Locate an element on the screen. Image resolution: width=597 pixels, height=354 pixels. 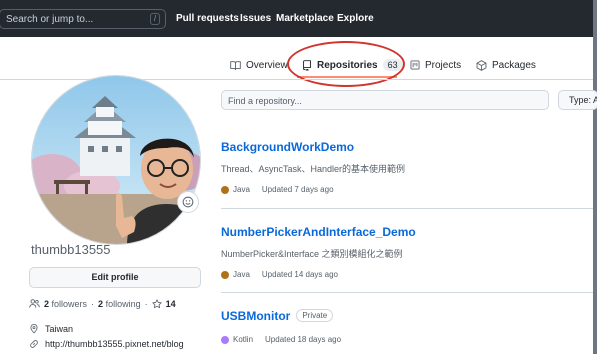
tab-overview: Overview is located at coordinates (259, 65).